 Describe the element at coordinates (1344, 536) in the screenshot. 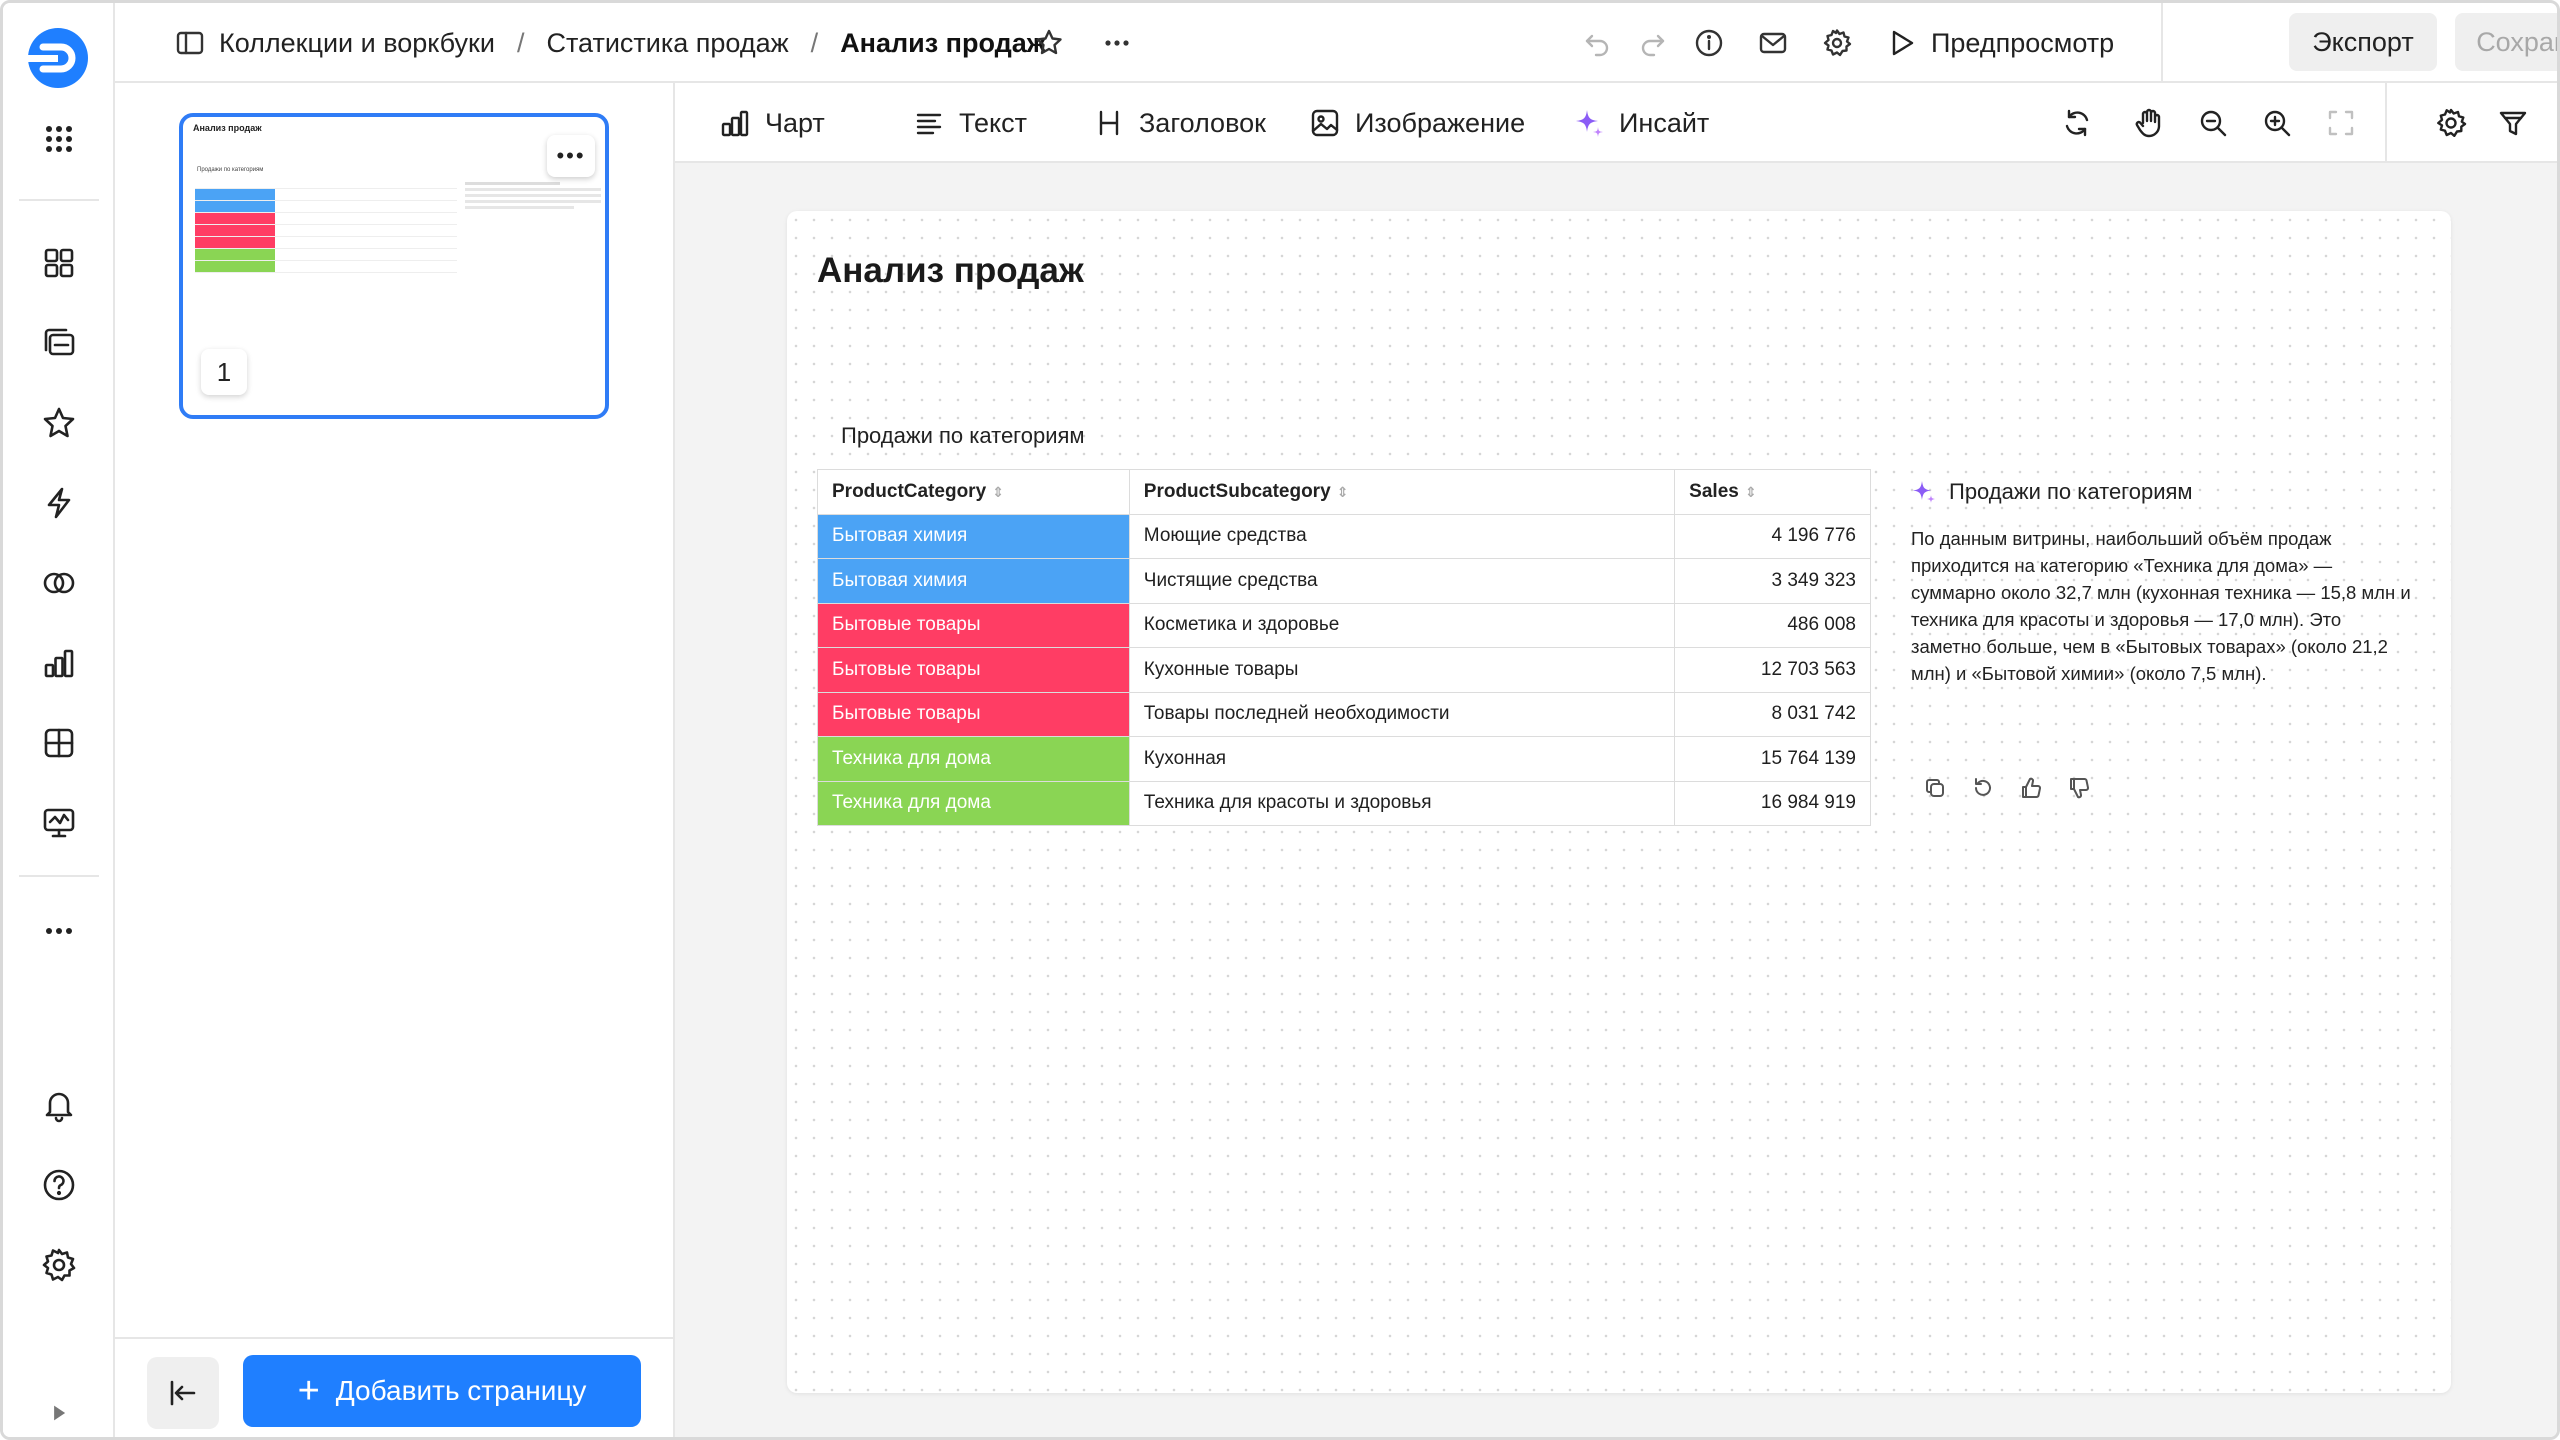

I see `table-row: Бытовая химия Моющие средства 4 196 776` at that location.